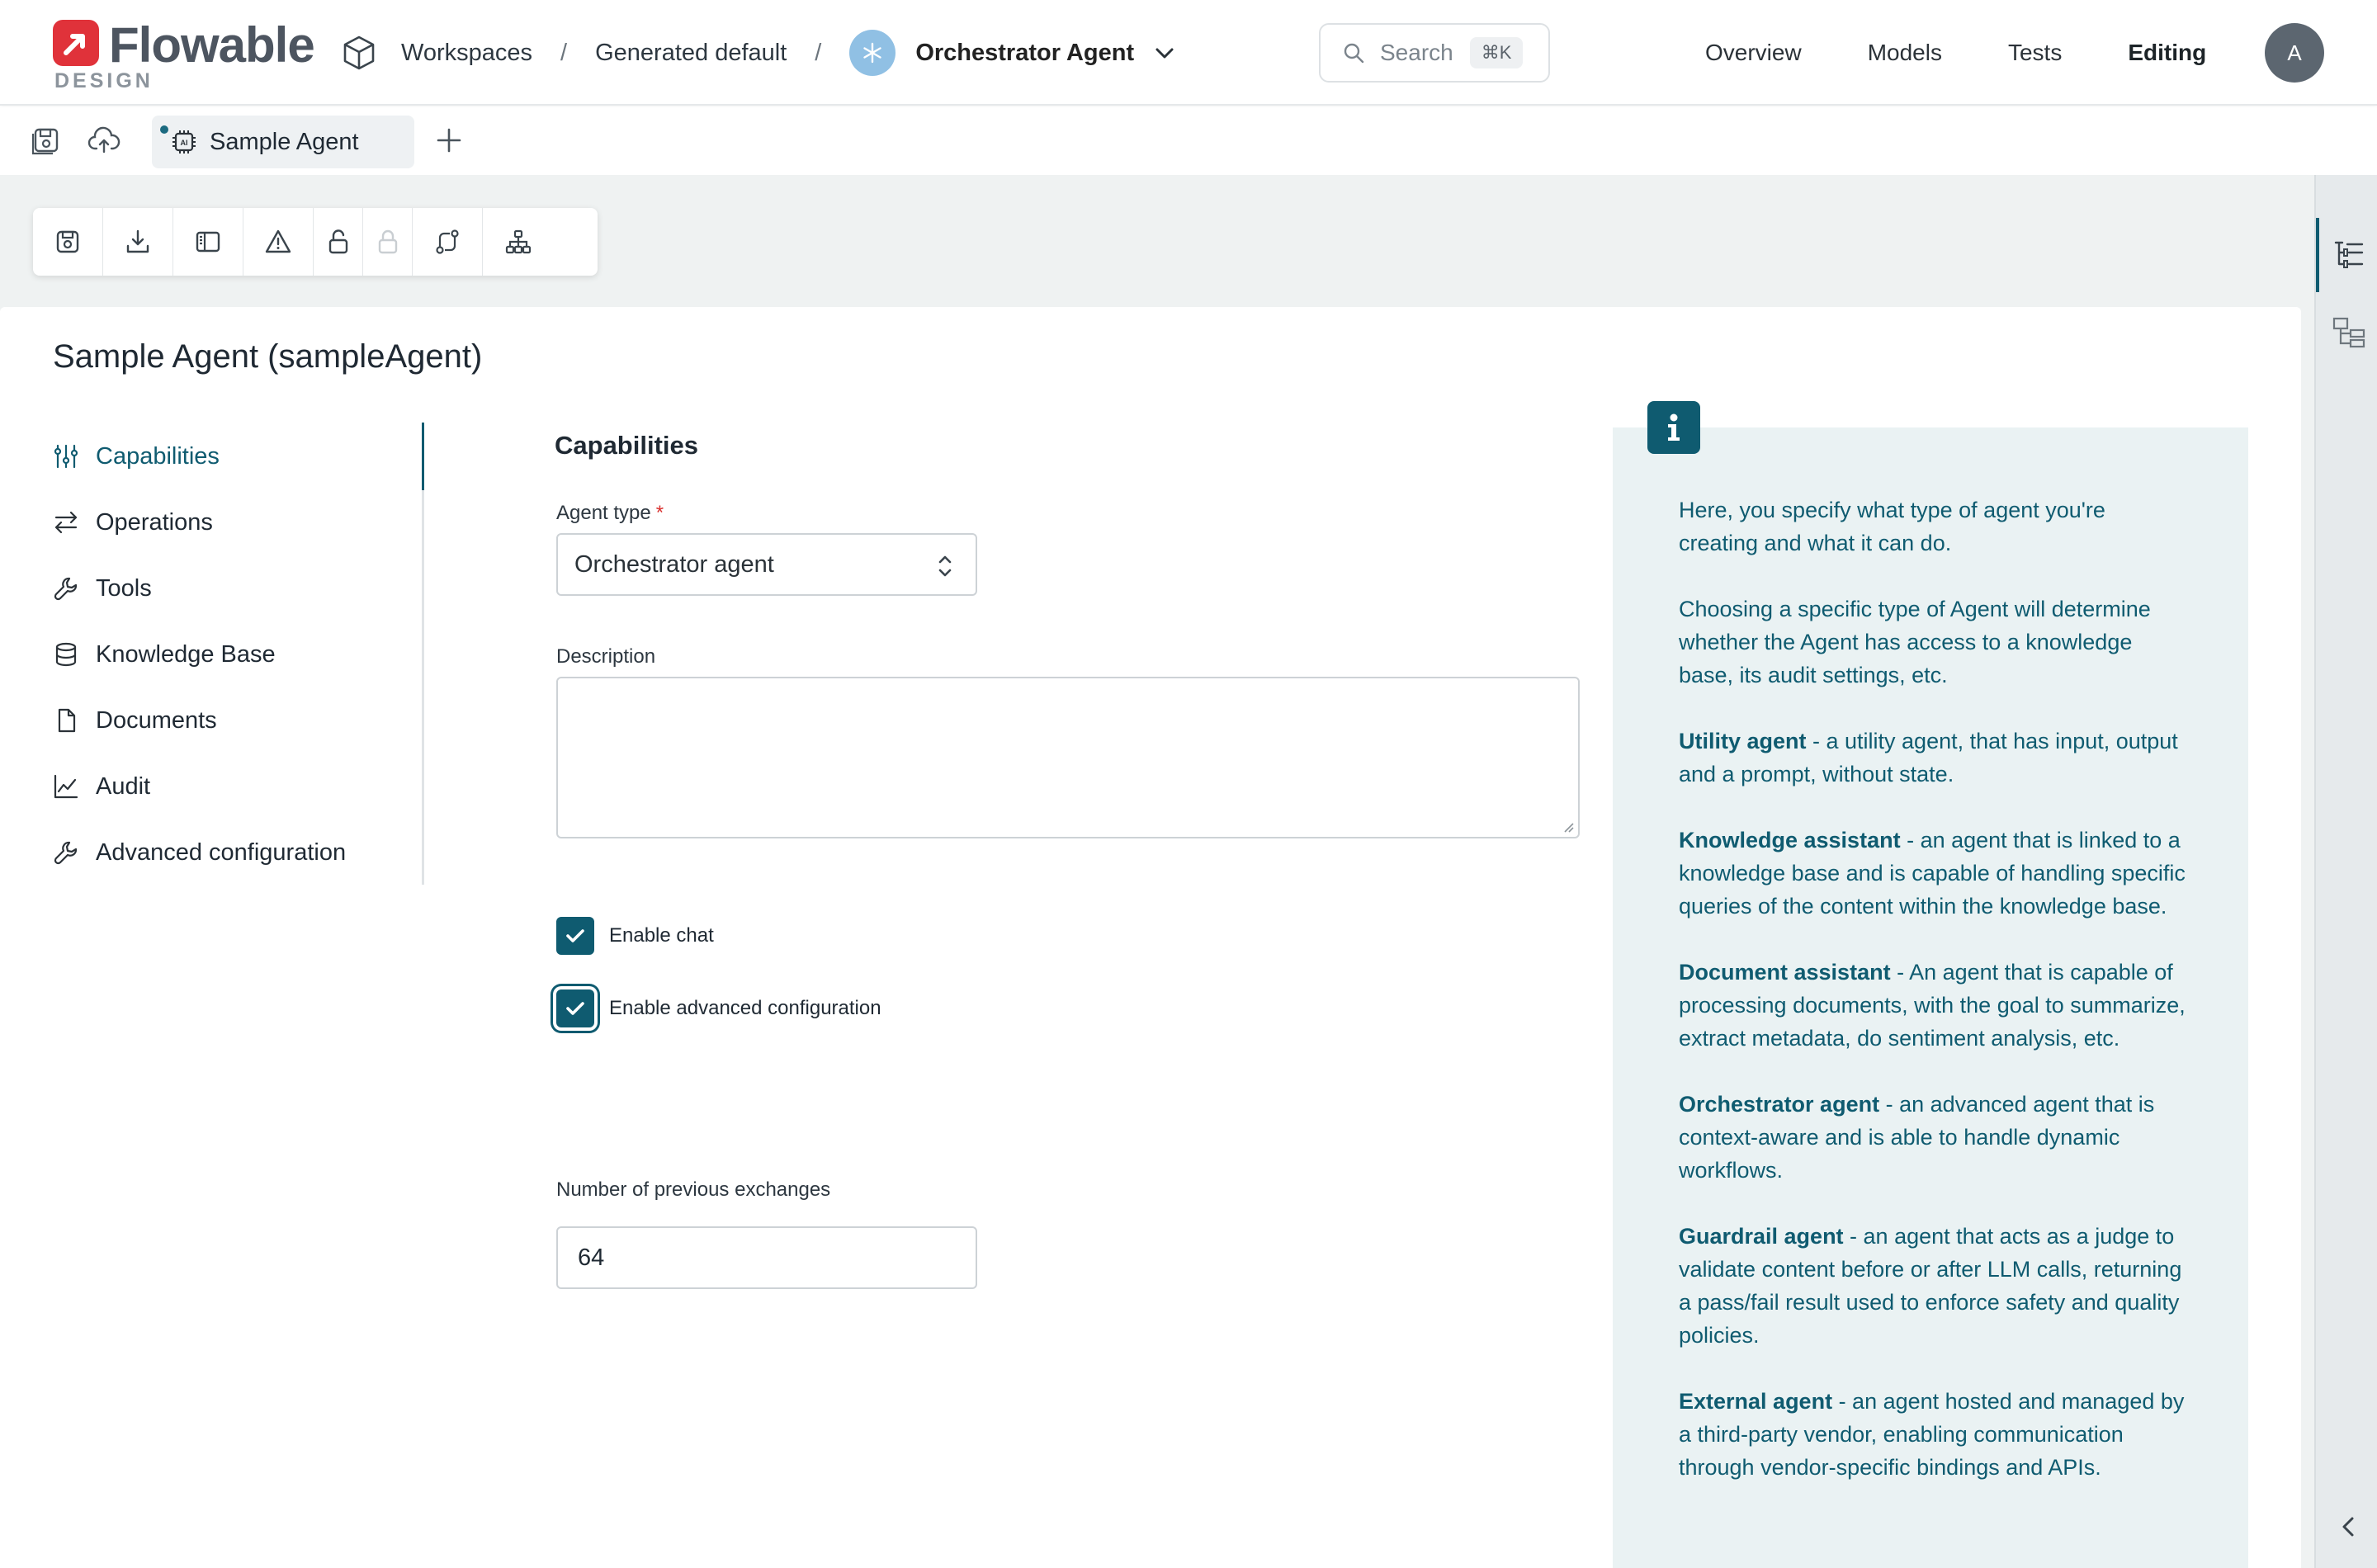  Describe the element at coordinates (693, 1189) in the screenshot. I see `previous-exchanges-label: Number of previous exchanges` at that location.